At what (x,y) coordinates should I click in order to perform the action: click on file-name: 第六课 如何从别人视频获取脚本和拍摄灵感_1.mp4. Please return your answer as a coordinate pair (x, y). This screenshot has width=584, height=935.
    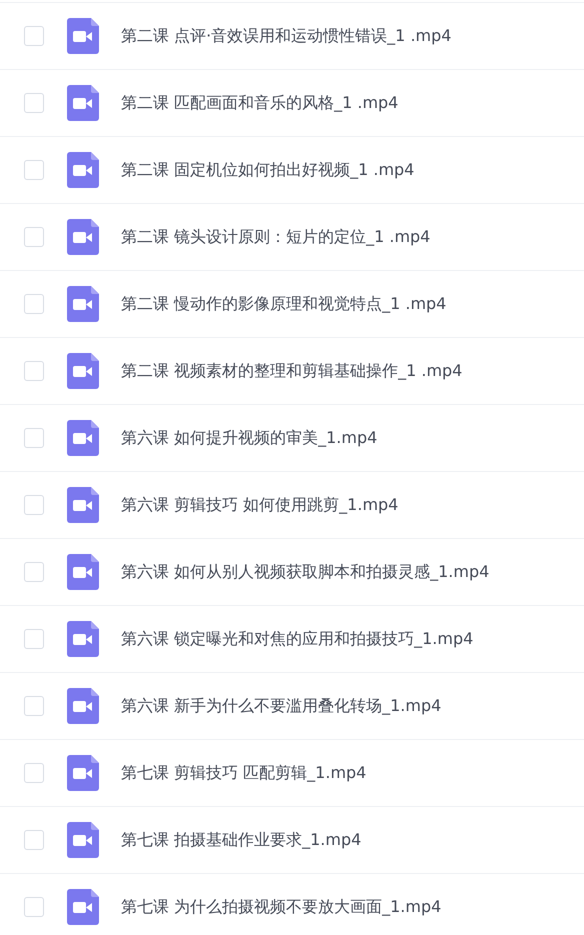
    Looking at the image, I should click on (305, 572).